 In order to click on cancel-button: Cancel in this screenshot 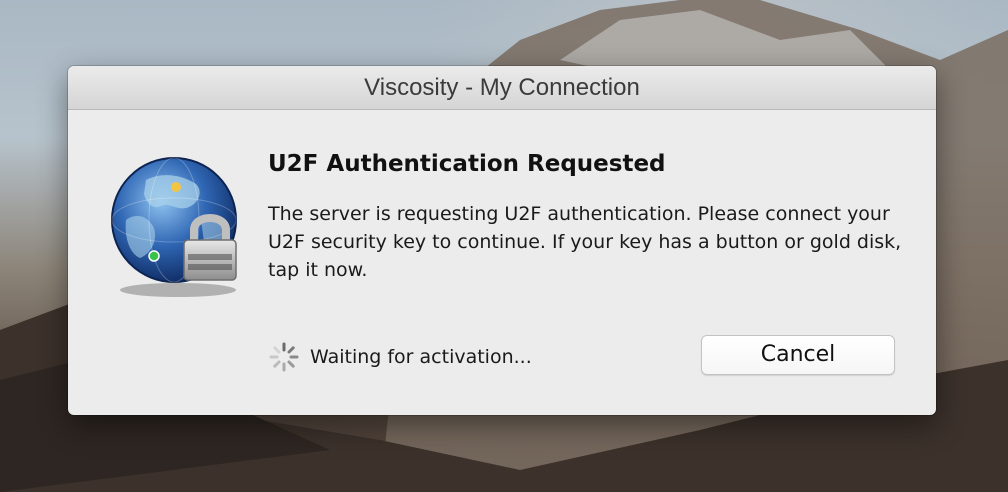, I will do `click(798, 355)`.